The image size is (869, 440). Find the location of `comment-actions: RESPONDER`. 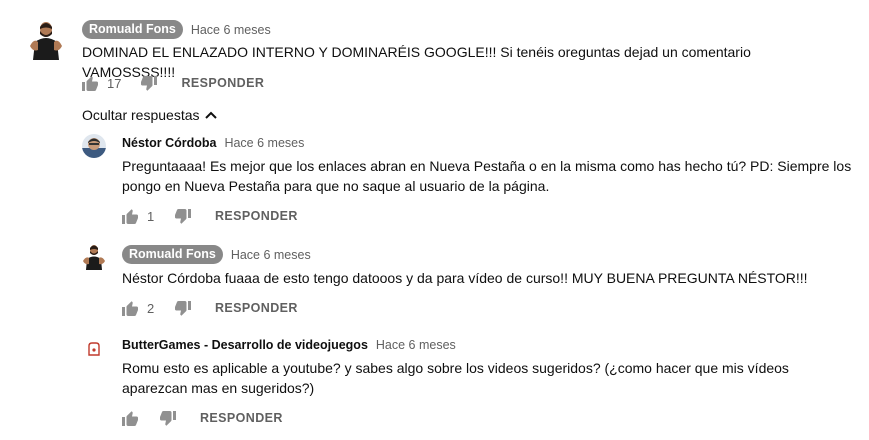

comment-actions: RESPONDER is located at coordinates (202, 418).